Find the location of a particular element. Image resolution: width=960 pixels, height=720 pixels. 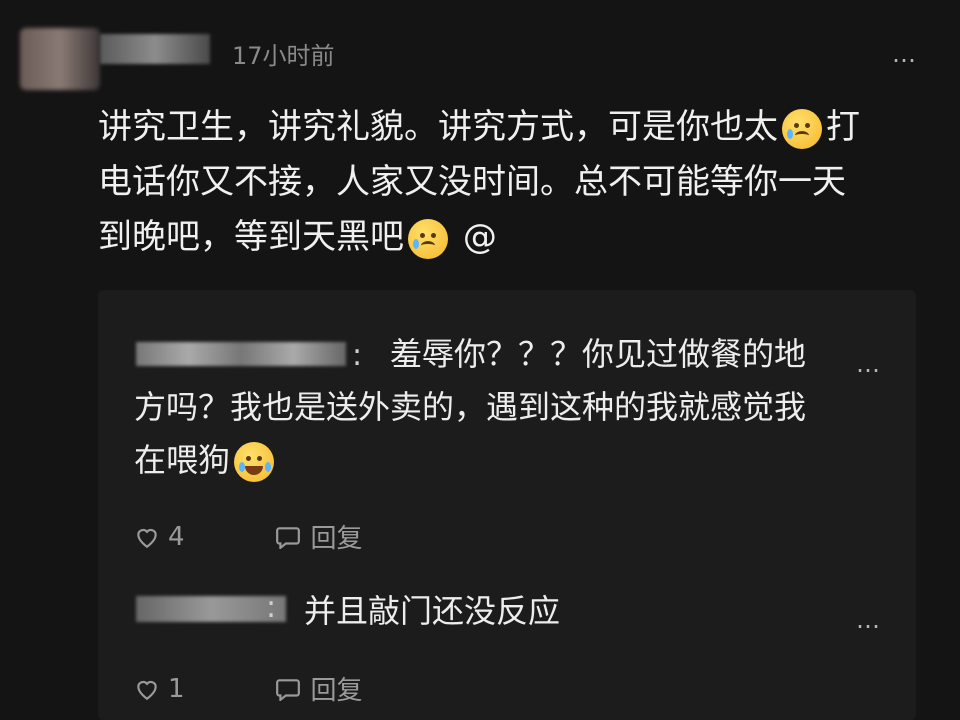

tears-of-joy-icon is located at coordinates (254, 462).